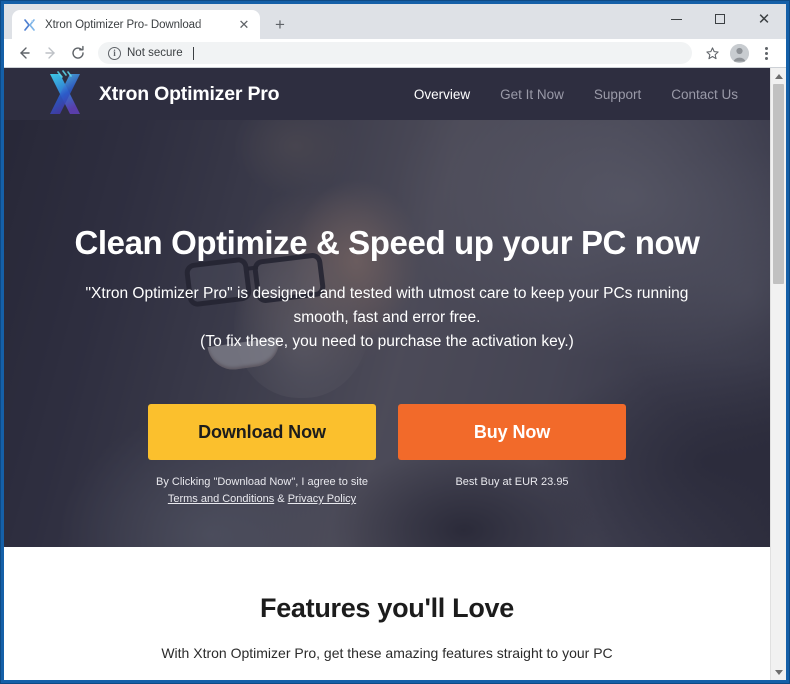  Describe the element at coordinates (193, 53) in the screenshot. I see `url-text-caret` at that location.